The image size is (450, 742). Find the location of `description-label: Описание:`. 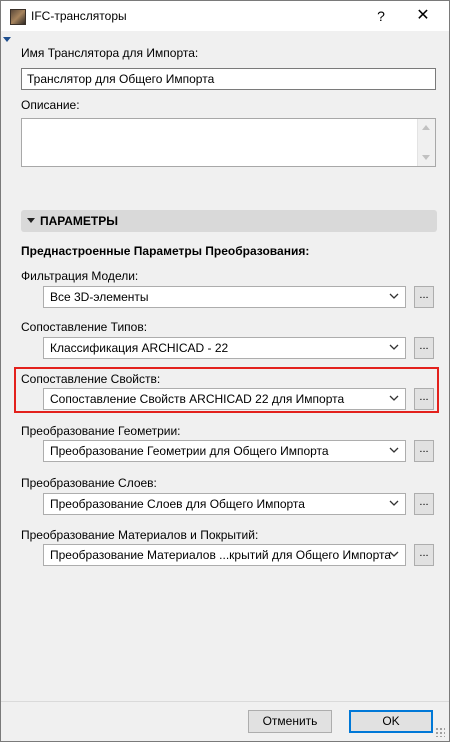

description-label: Описание: is located at coordinates (50, 105).